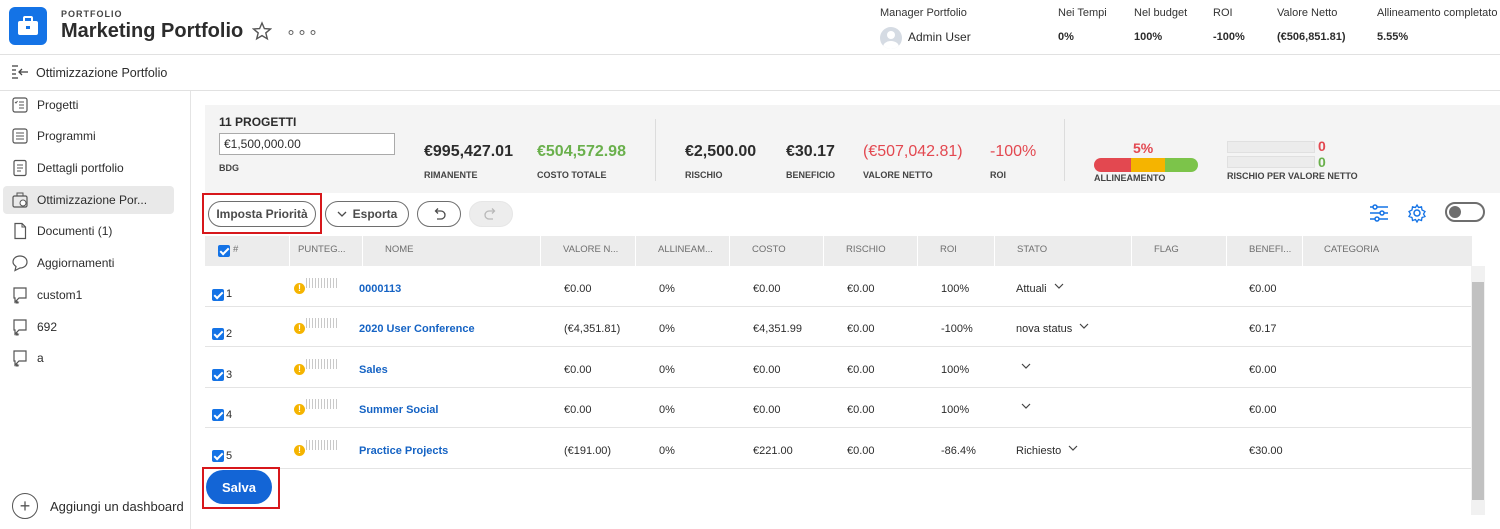 The image size is (1500, 529). I want to click on cell-roi: 100%, so click(955, 289).